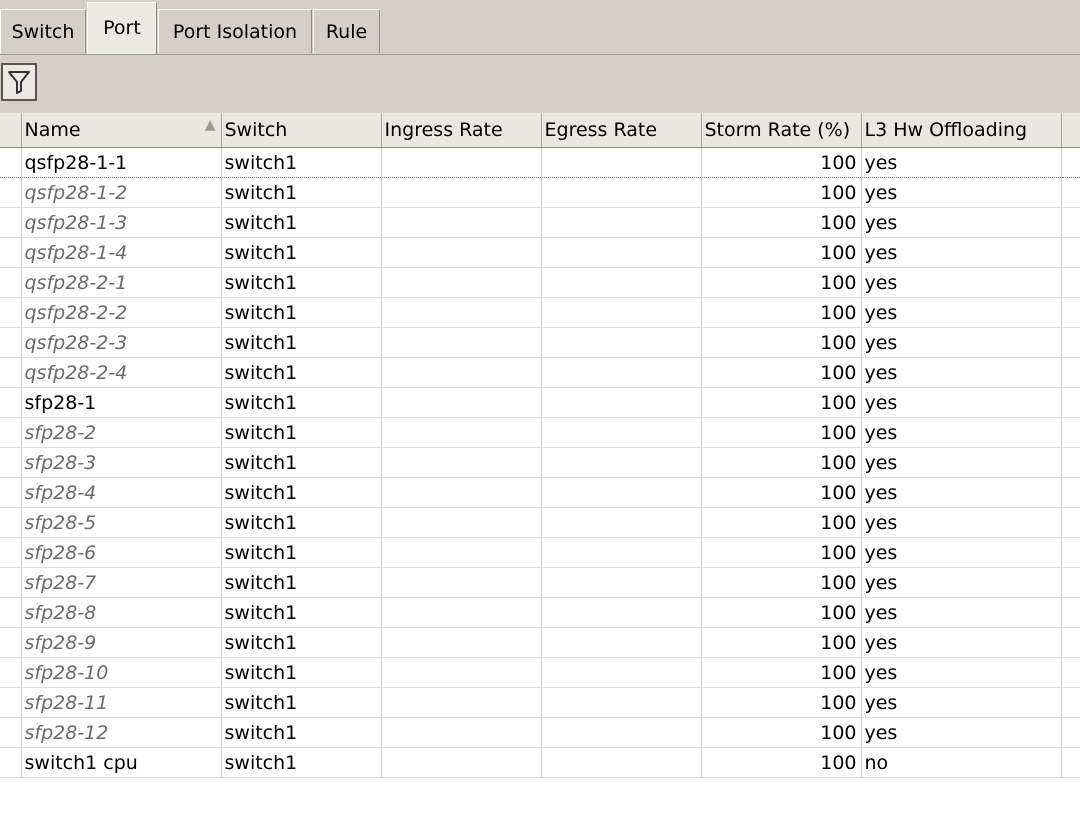 The image size is (1080, 824). I want to click on table-row: sfp28-9 switch1 100 yes, so click(540, 642).